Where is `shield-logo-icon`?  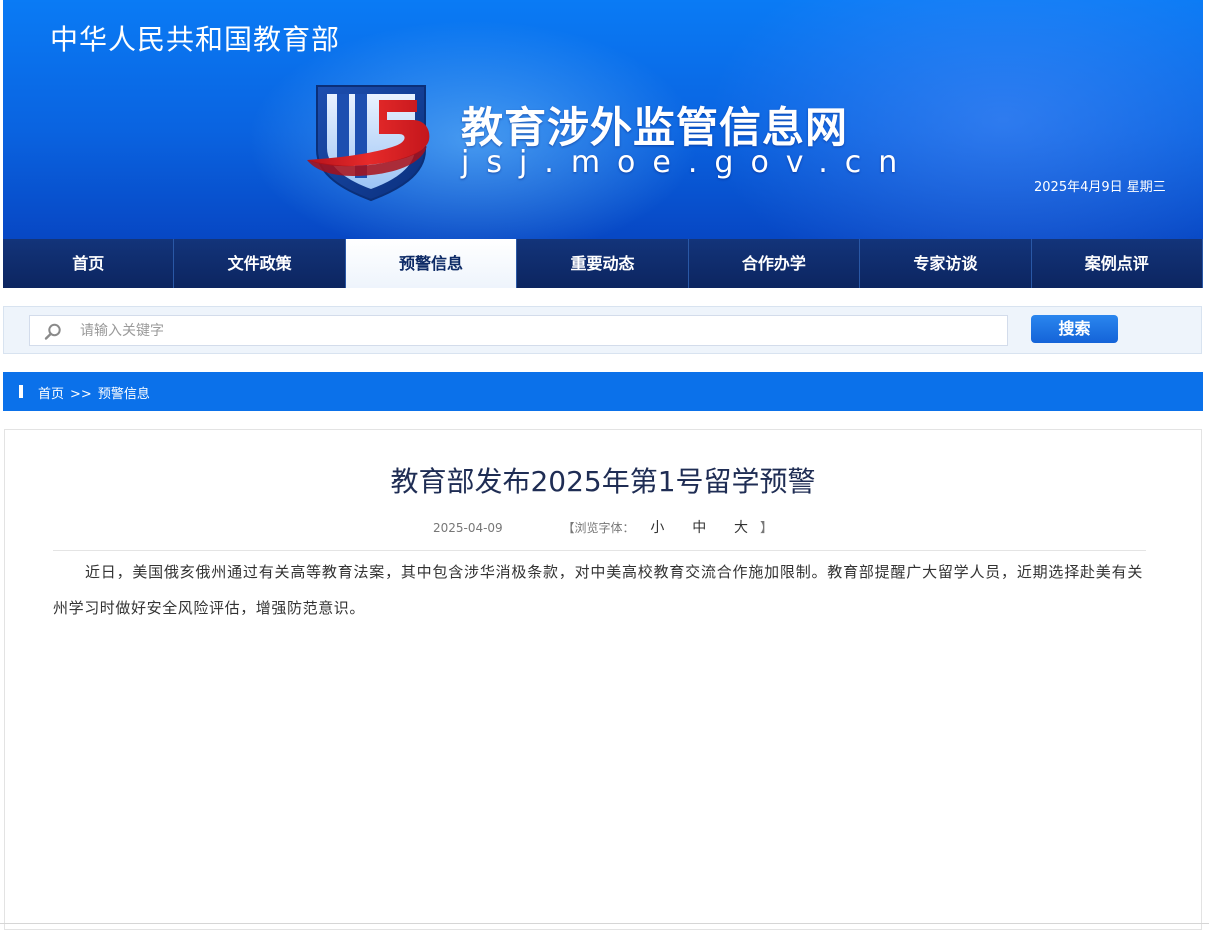
shield-logo-icon is located at coordinates (375, 142).